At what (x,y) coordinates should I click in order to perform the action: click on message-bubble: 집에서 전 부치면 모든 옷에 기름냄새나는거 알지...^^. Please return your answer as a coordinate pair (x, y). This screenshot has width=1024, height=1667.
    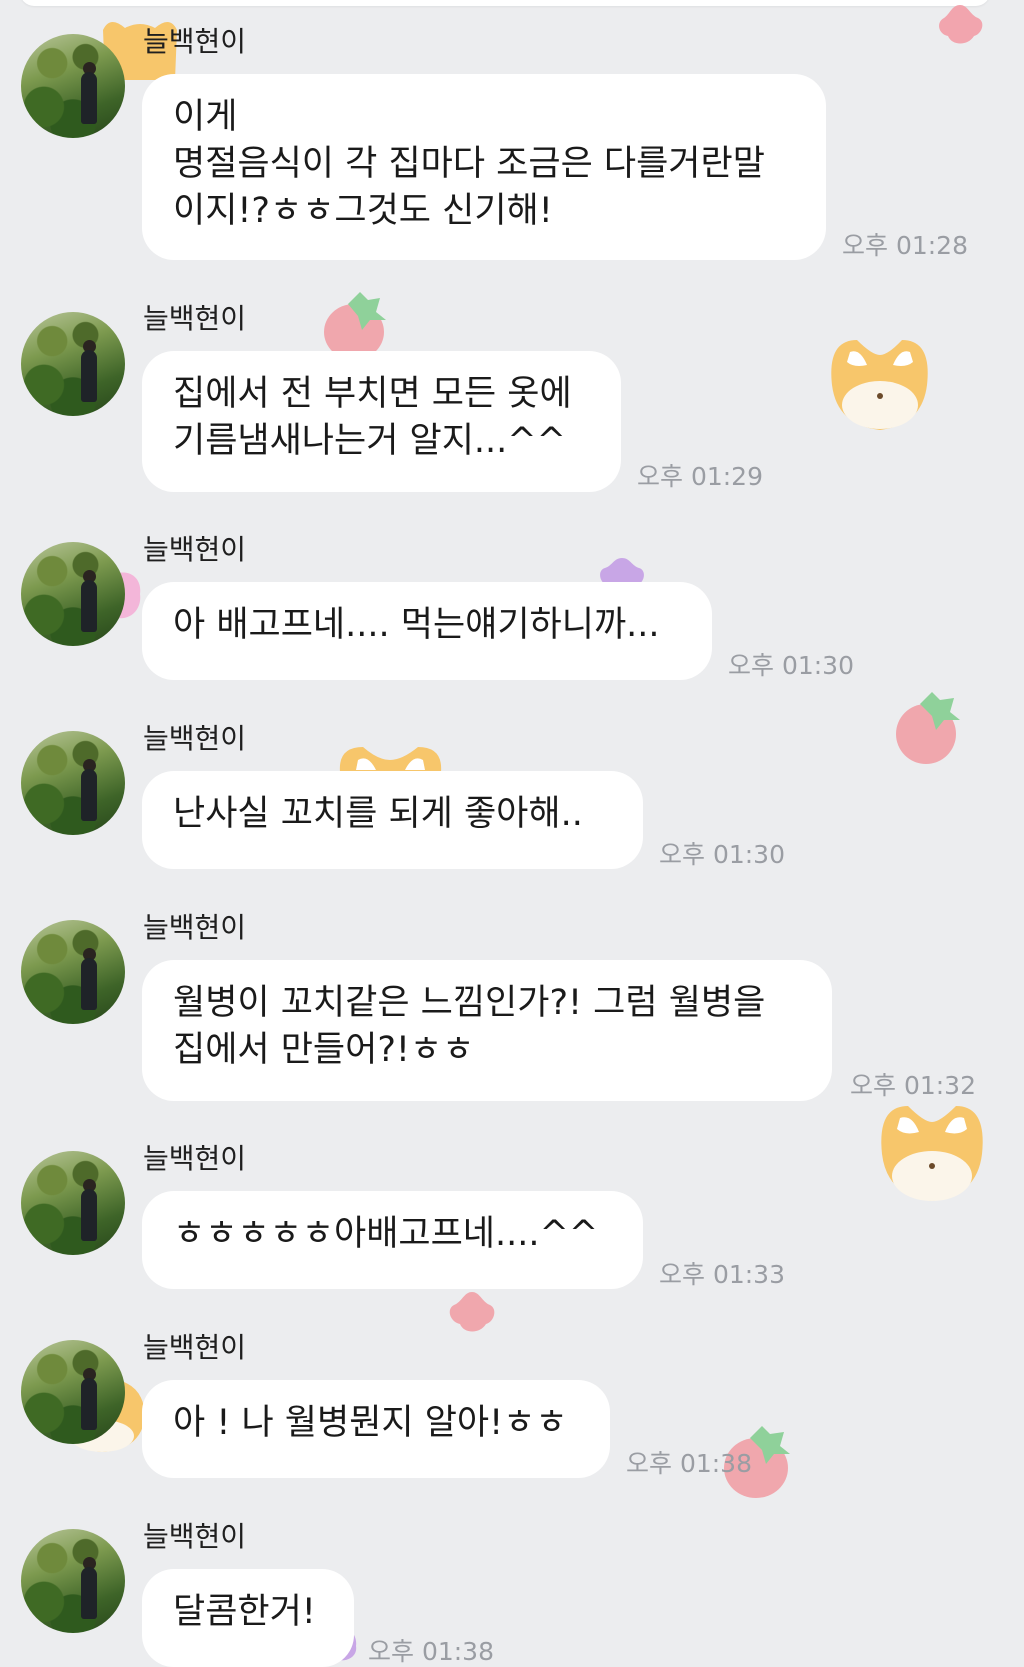
    Looking at the image, I should click on (381, 421).